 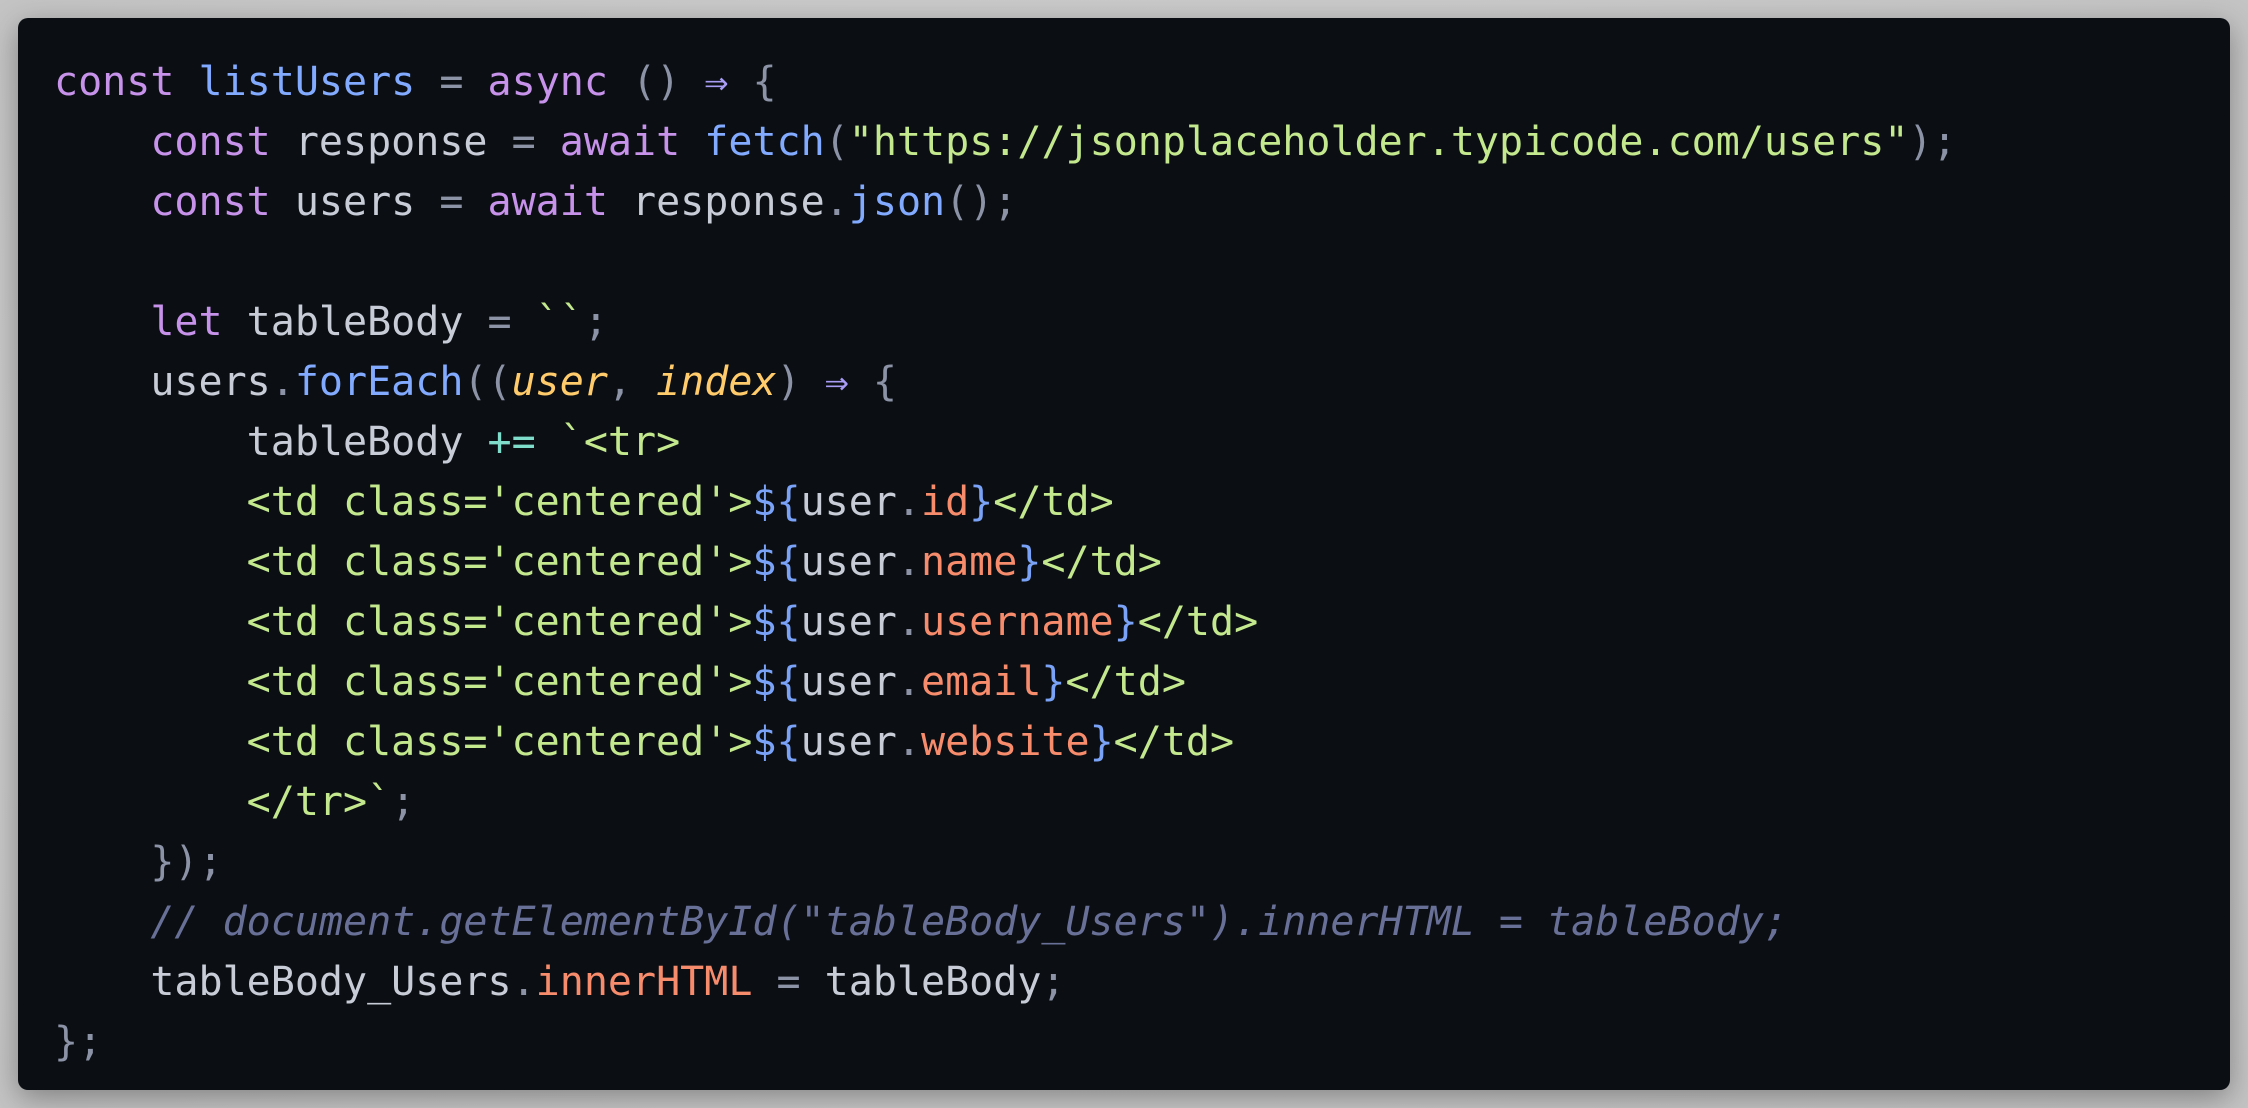 I want to click on code-token: ,, so click(x=632, y=382).